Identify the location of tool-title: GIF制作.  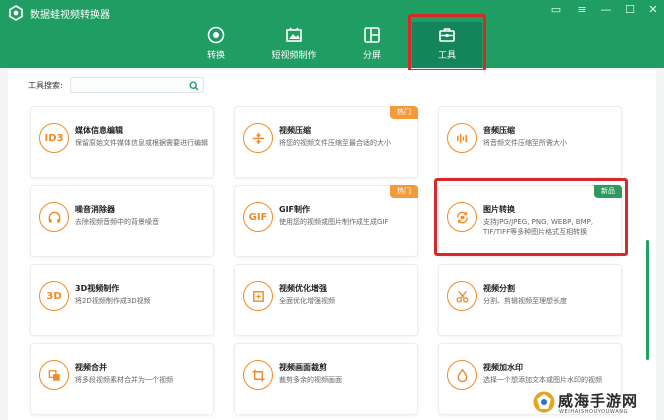
(295, 209).